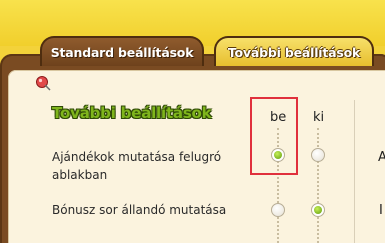 Image resolution: width=385 pixels, height=243 pixels. I want to click on section-title: További beállítások, so click(132, 113).